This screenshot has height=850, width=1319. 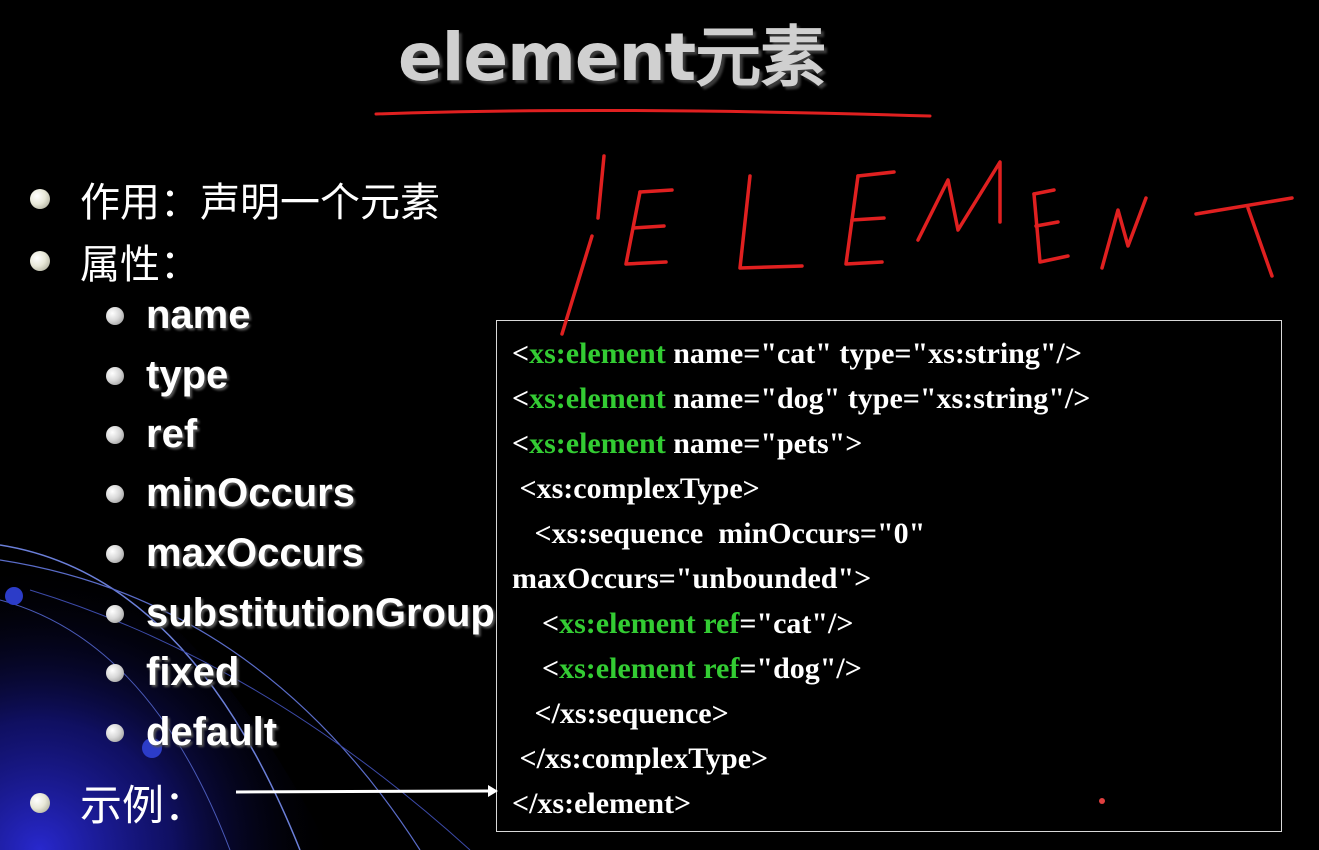 I want to click on attribute-item: type, so click(x=167, y=375).